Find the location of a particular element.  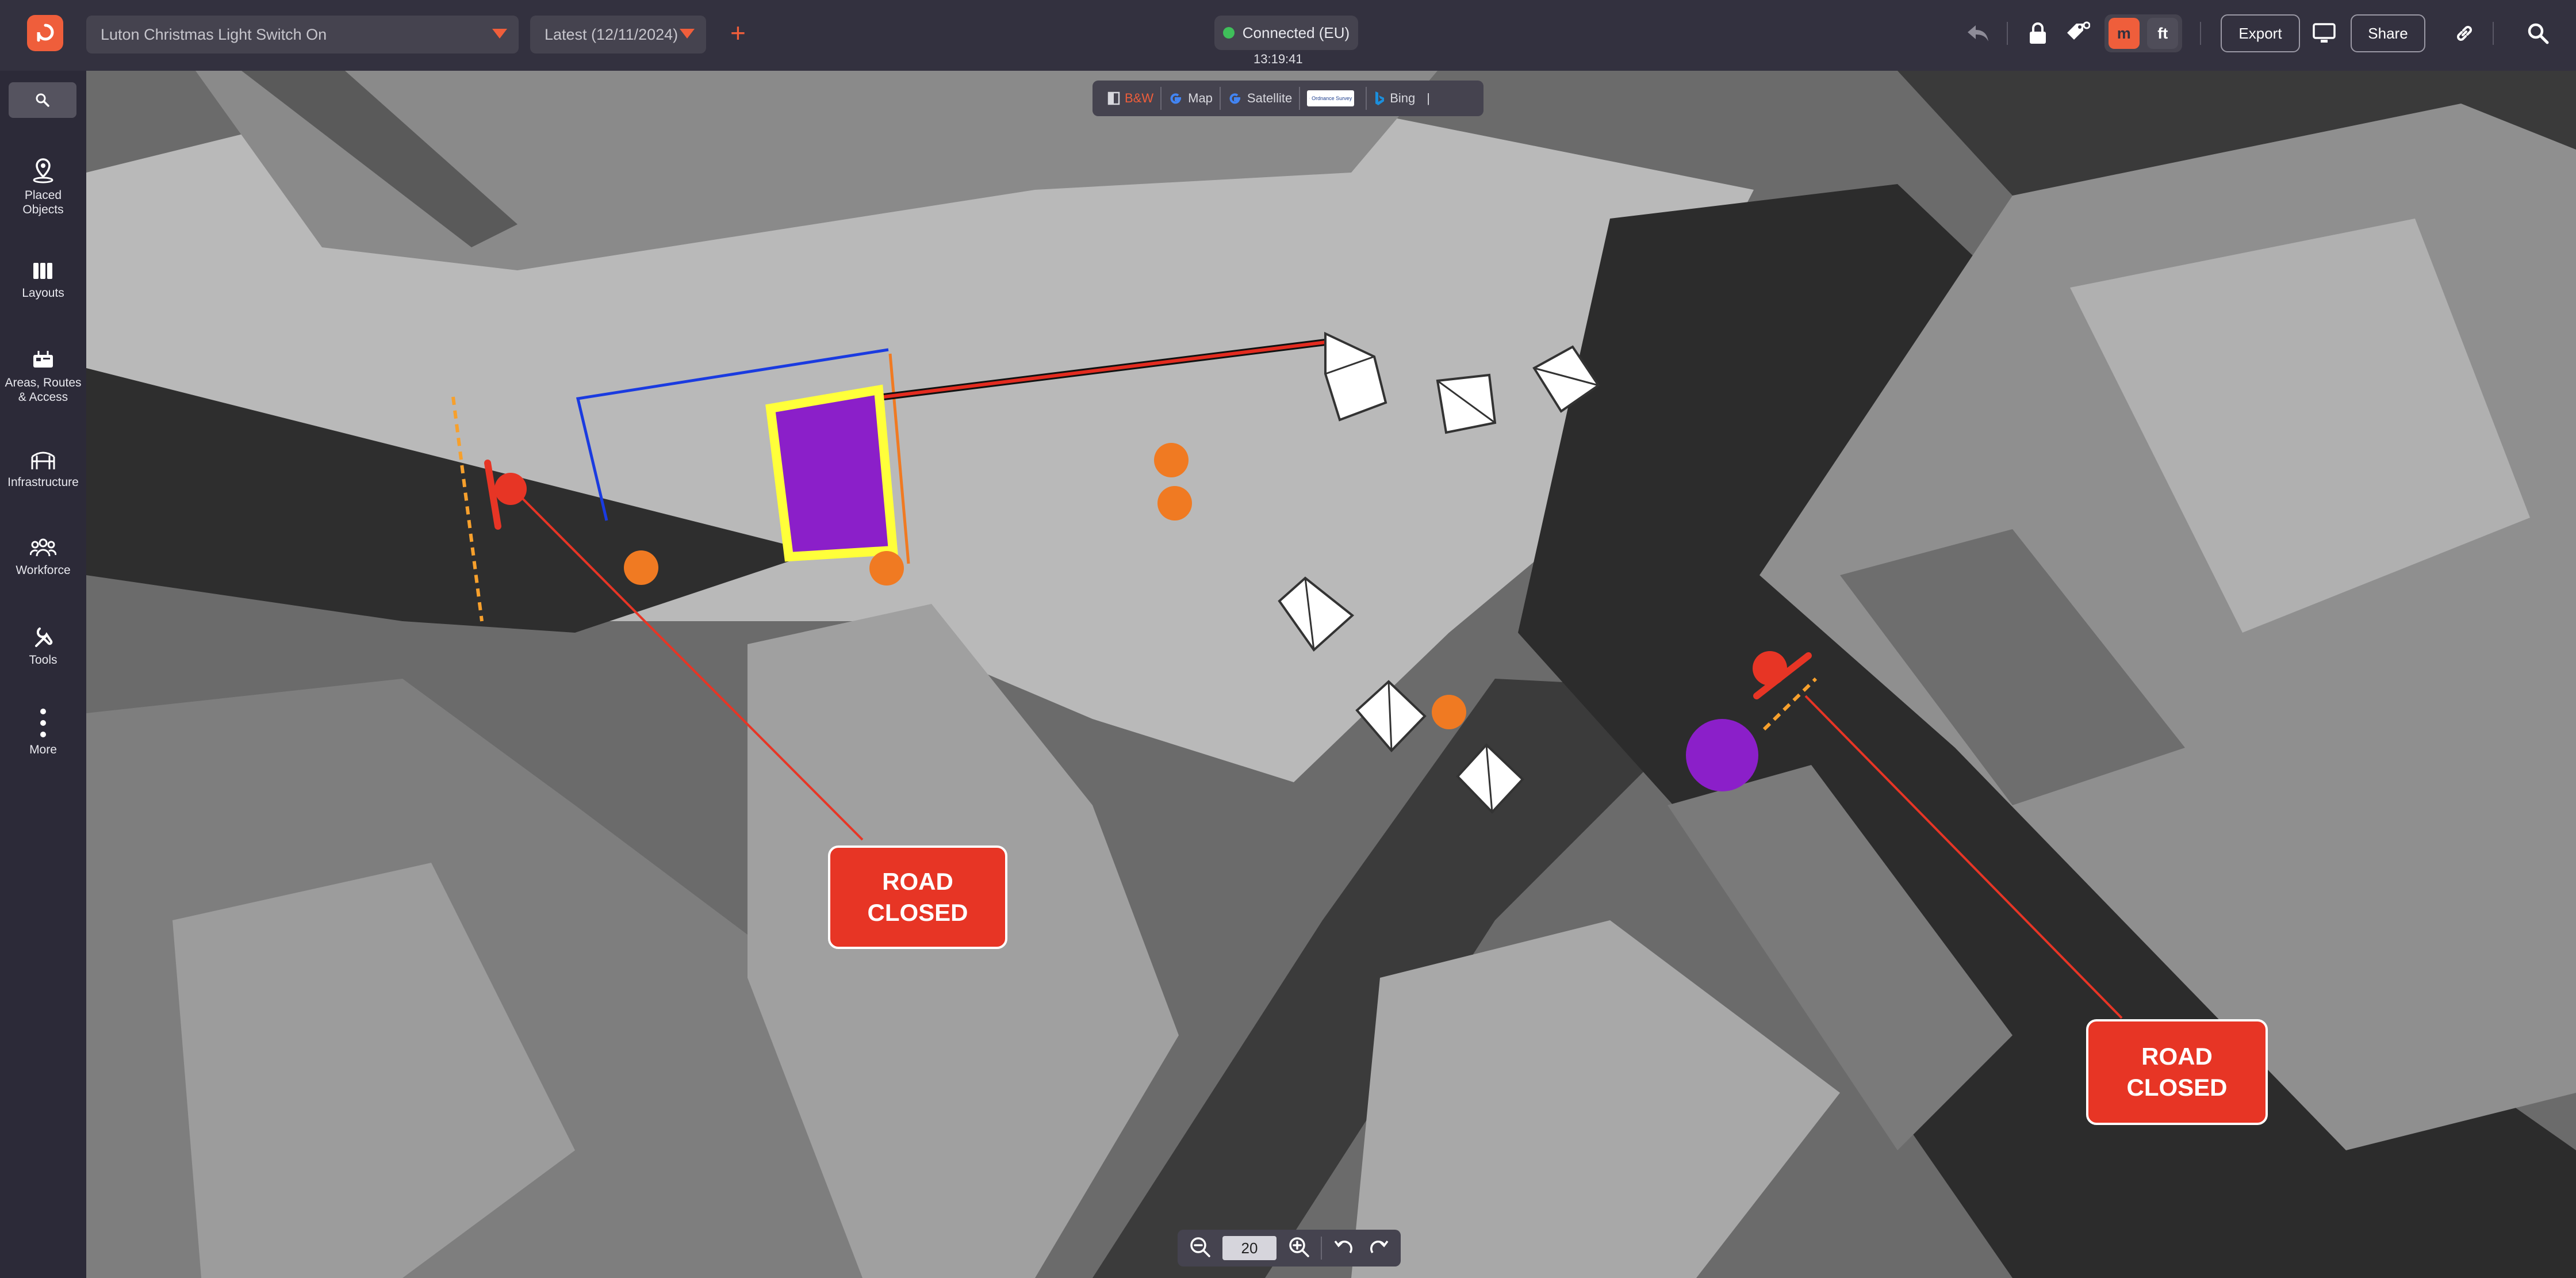

undo-icon is located at coordinates (1978, 33).